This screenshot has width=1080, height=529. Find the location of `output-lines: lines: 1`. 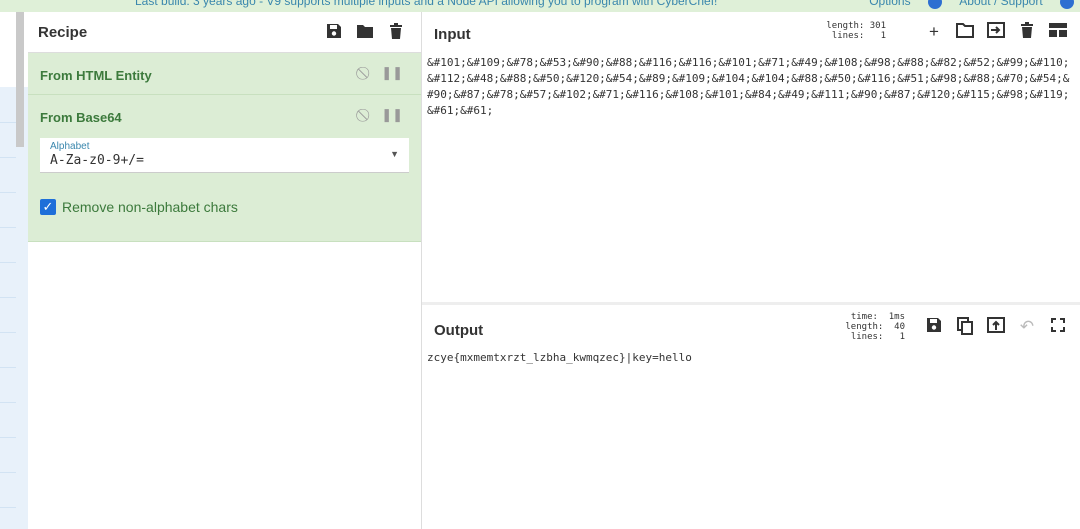

output-lines: lines: 1 is located at coordinates (877, 337).